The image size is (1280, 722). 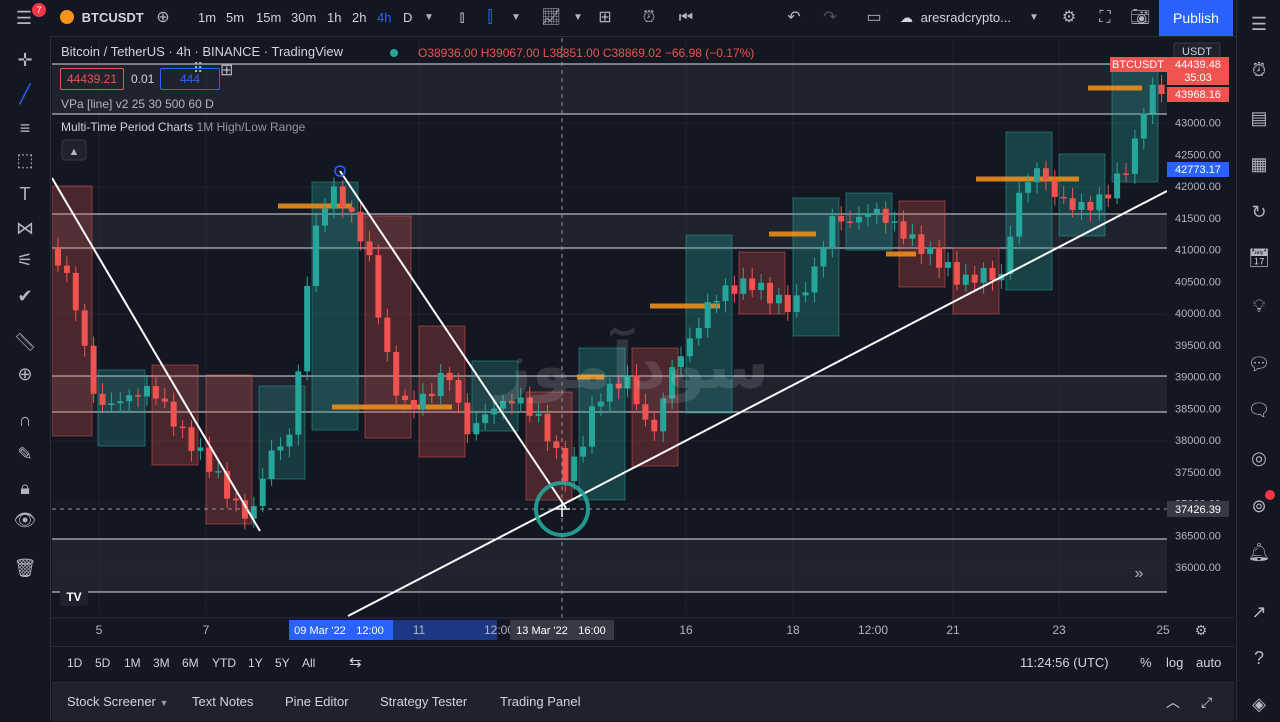 What do you see at coordinates (1174, 663) in the screenshot?
I see `log-toggle: log` at bounding box center [1174, 663].